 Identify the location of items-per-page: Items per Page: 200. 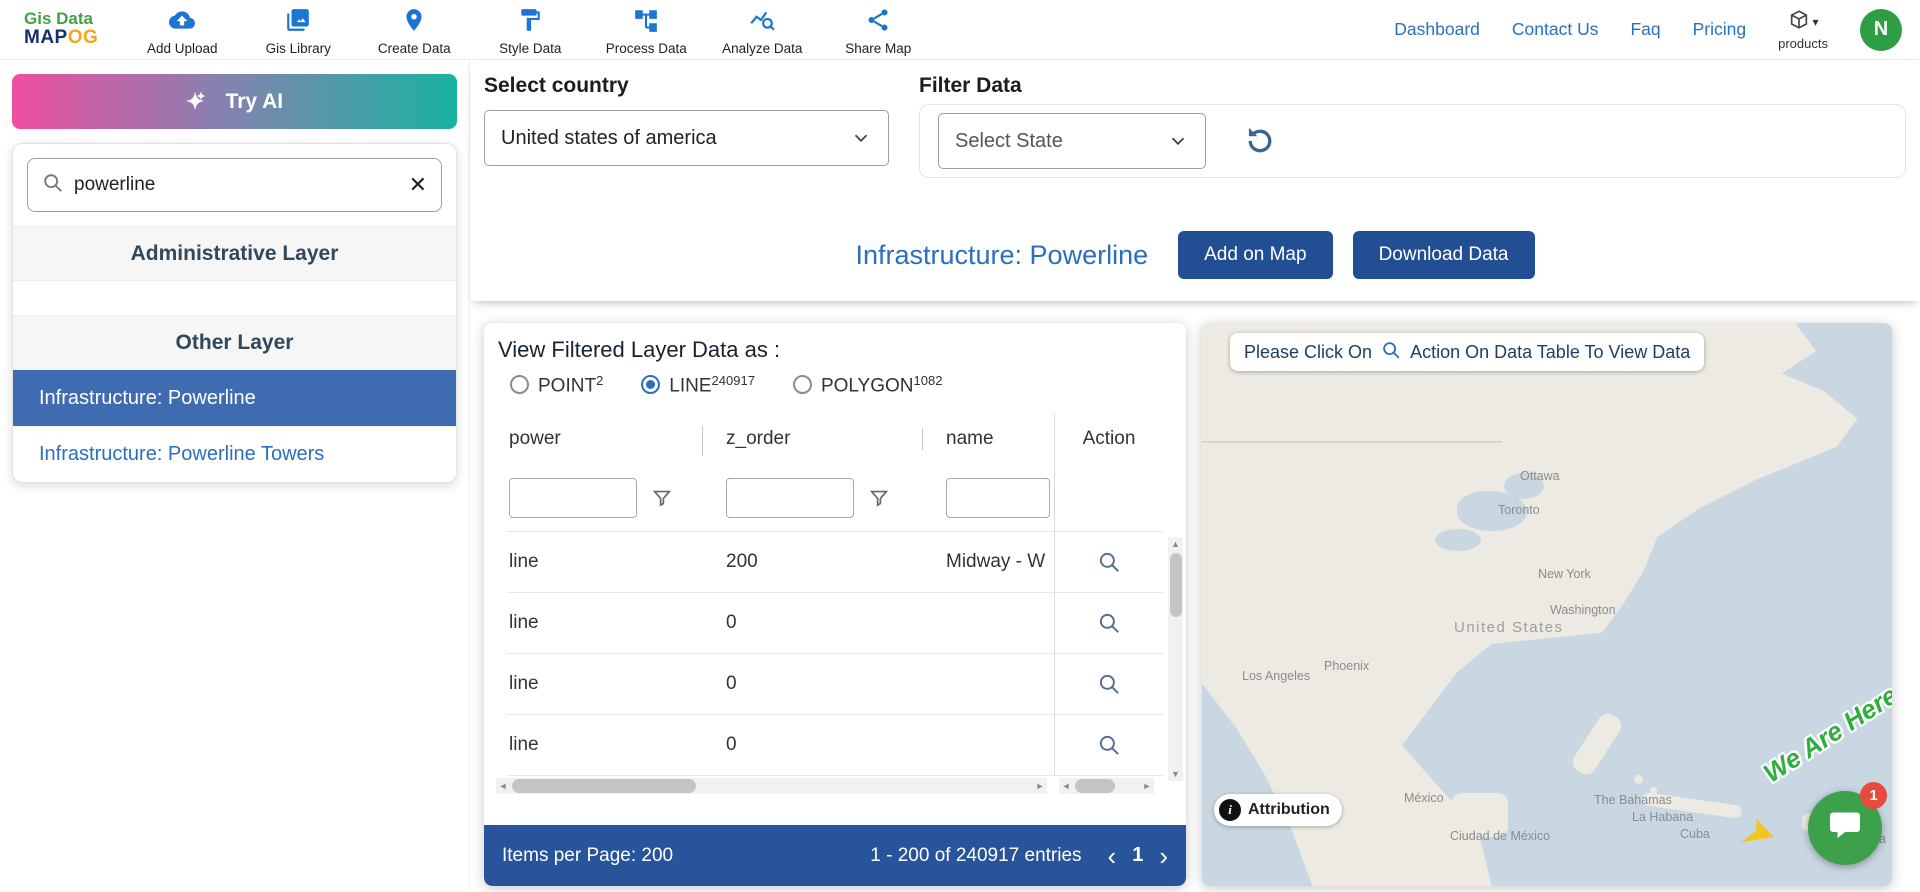
(587, 856).